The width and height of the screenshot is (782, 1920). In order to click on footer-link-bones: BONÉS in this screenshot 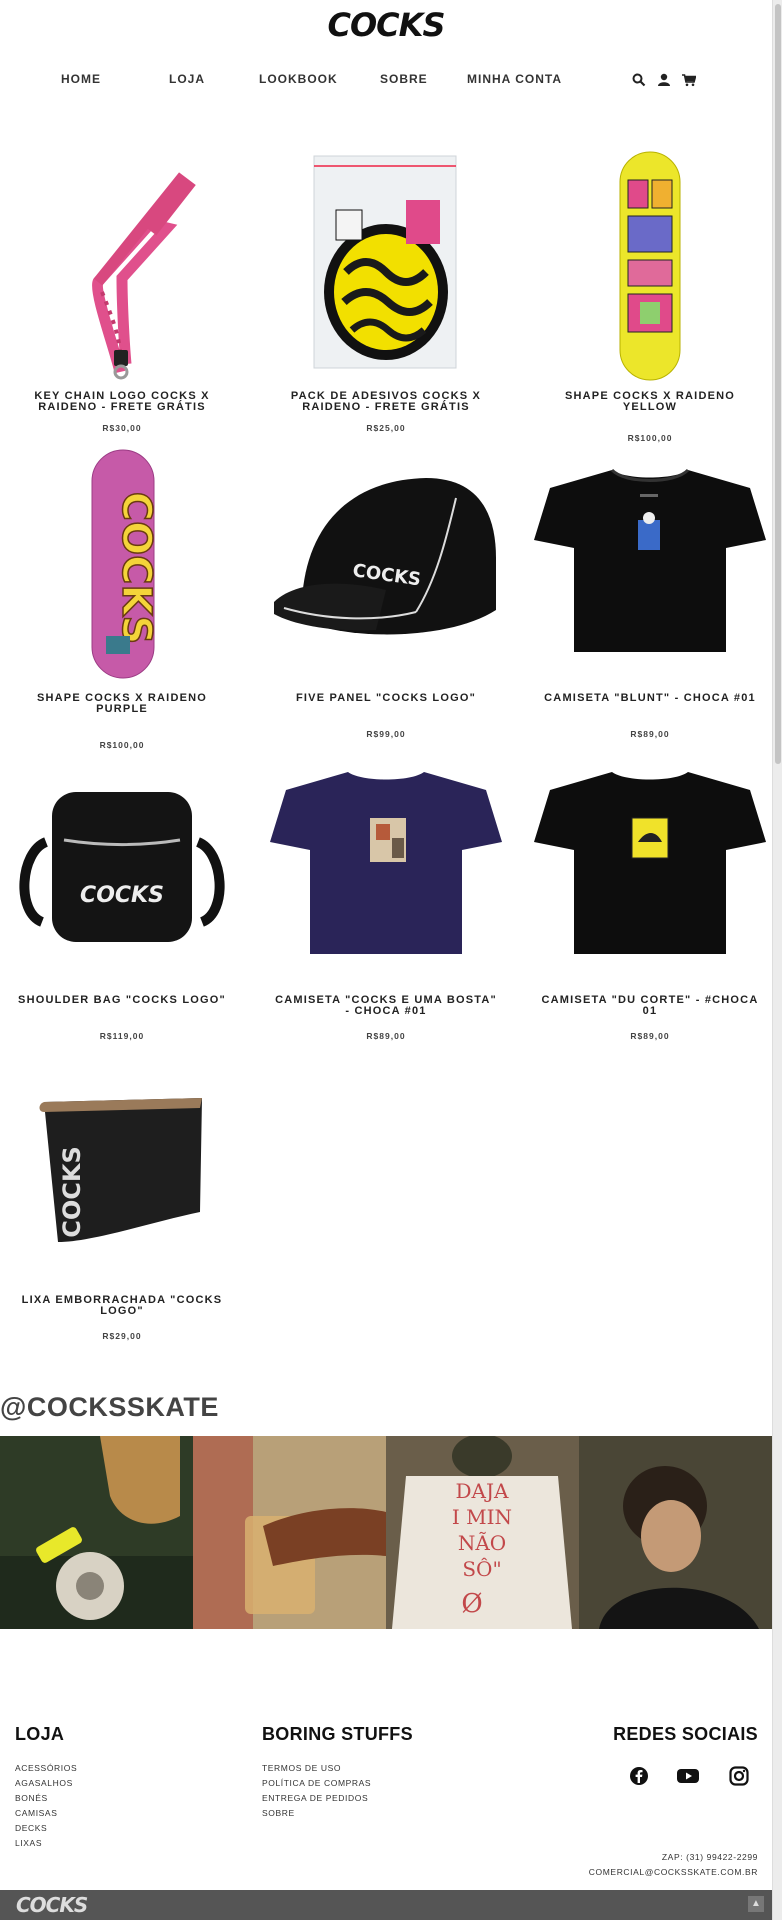, I will do `click(46, 1798)`.